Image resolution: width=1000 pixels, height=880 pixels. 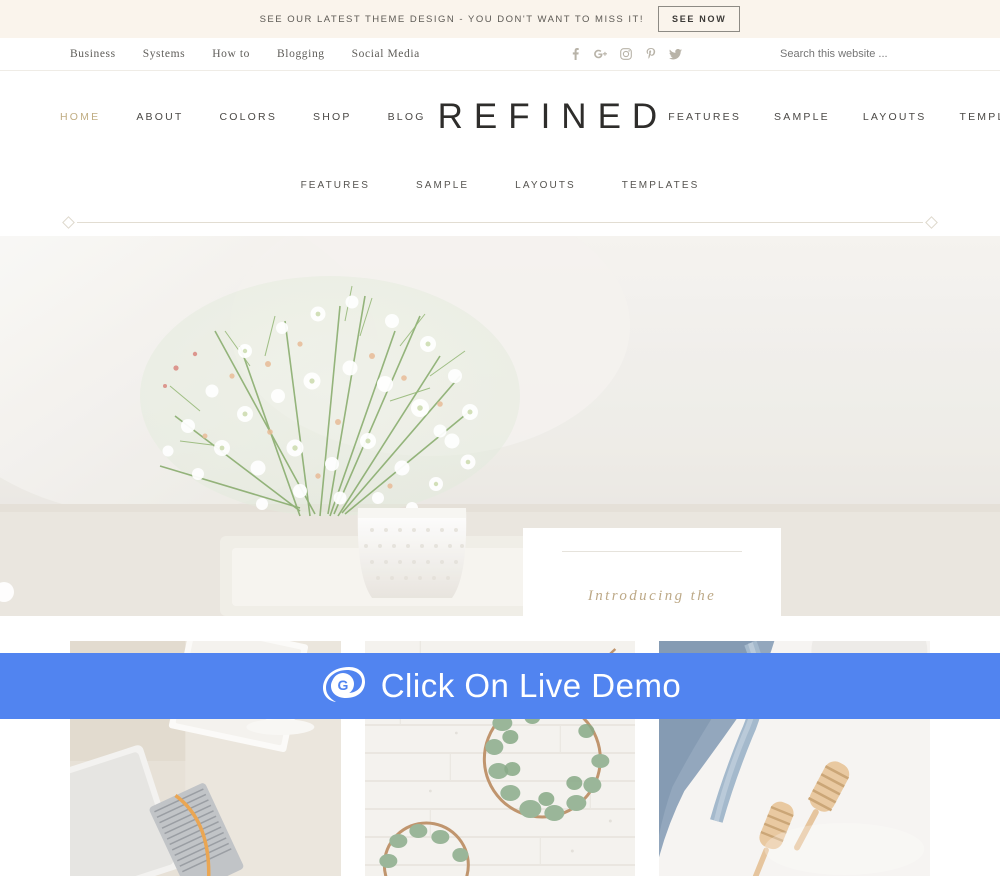 What do you see at coordinates (159, 117) in the screenshot?
I see `nav-item-about: ABOUT` at bounding box center [159, 117].